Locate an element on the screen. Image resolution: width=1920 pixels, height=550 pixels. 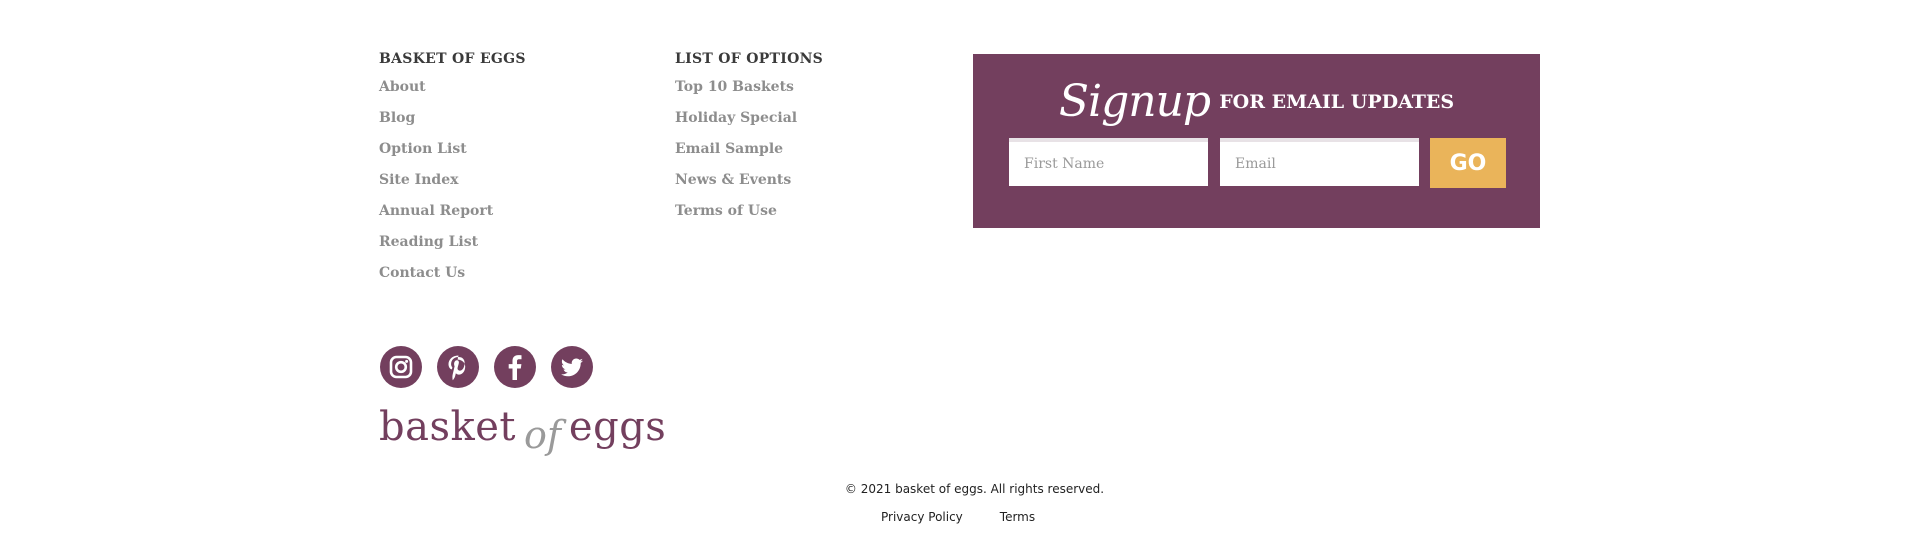
logo-word-basket: basket is located at coordinates (447, 427).